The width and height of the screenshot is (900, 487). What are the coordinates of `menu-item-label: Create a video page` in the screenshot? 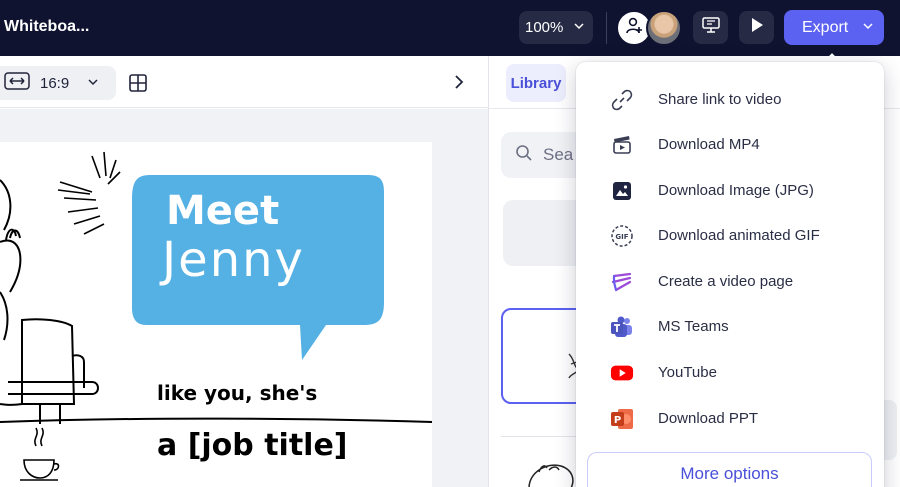 It's located at (726, 281).